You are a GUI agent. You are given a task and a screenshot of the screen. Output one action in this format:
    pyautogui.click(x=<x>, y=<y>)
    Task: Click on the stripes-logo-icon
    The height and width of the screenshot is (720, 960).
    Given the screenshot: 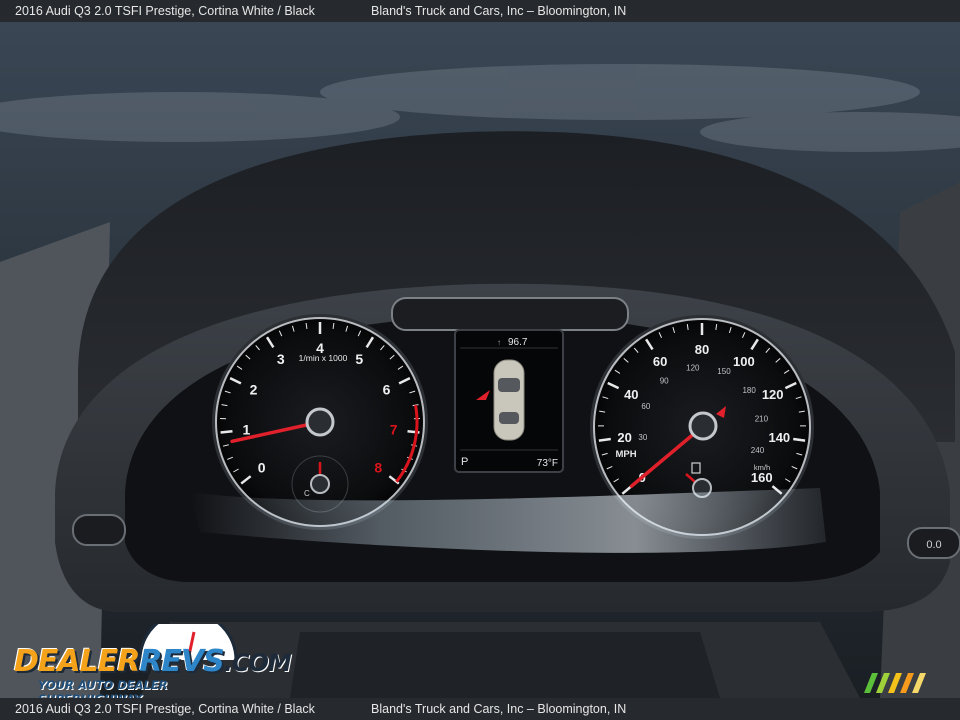 What is the action you would take?
    pyautogui.click(x=895, y=683)
    